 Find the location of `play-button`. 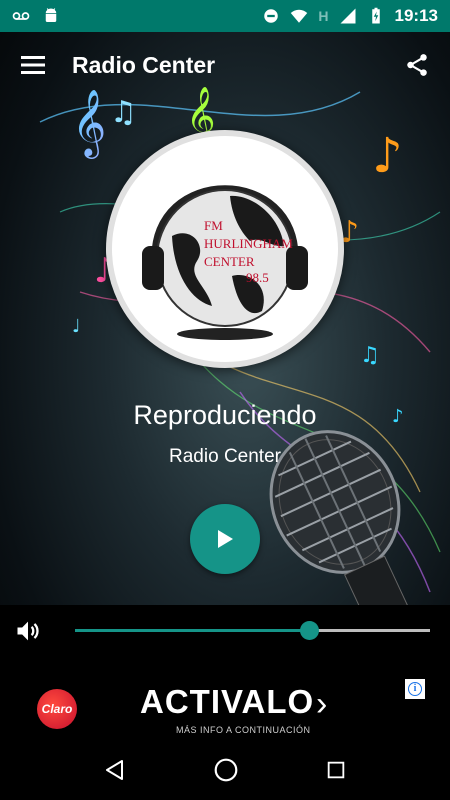

play-button is located at coordinates (225, 539).